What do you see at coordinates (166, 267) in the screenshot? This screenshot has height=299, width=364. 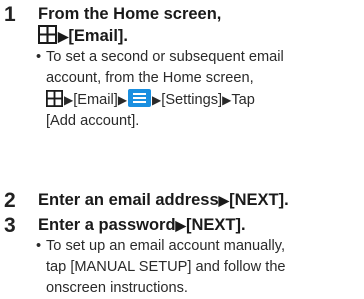 I see `note-line-2: tap [MANUAL SETUP] and follow the` at bounding box center [166, 267].